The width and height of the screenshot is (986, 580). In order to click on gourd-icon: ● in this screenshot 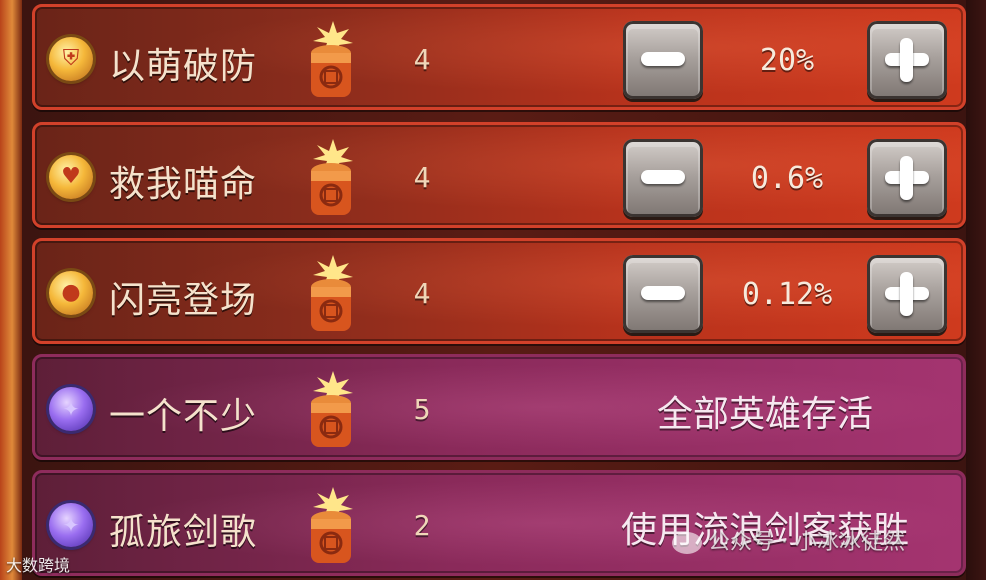, I will do `click(71, 293)`.